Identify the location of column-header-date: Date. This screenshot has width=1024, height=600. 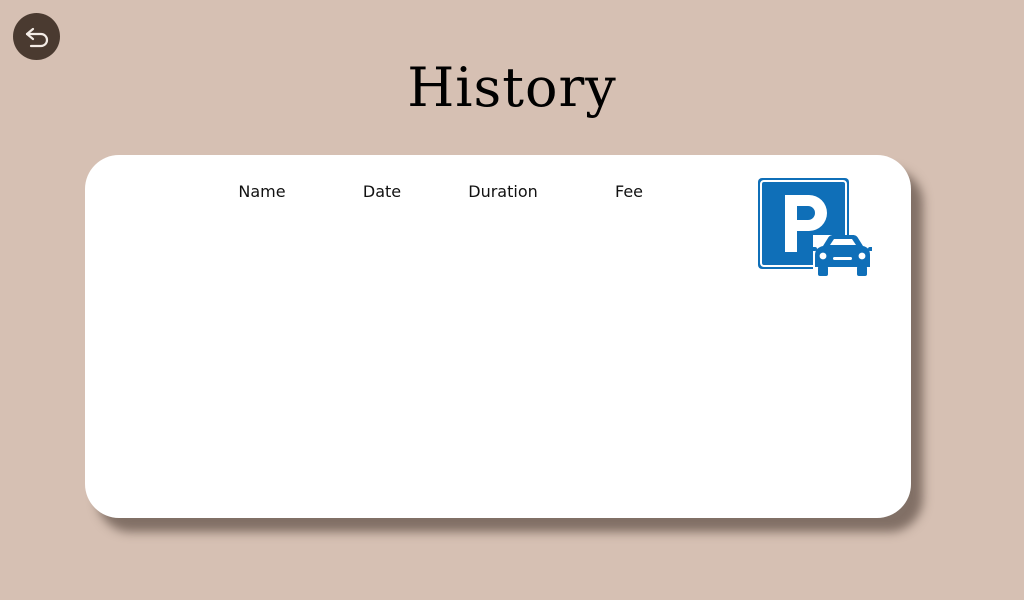
(382, 191).